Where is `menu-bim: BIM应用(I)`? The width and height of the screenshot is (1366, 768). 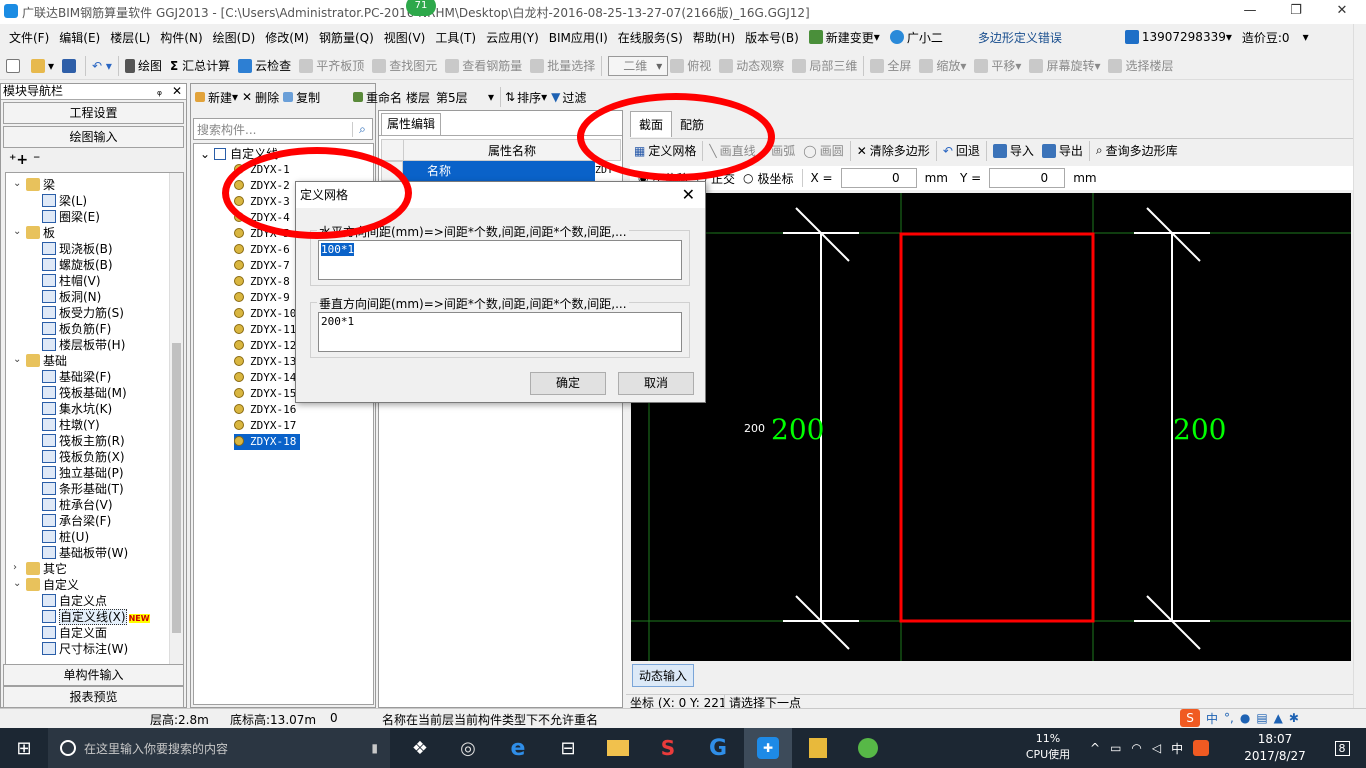
menu-bim: BIM应用(I) is located at coordinates (578, 37).